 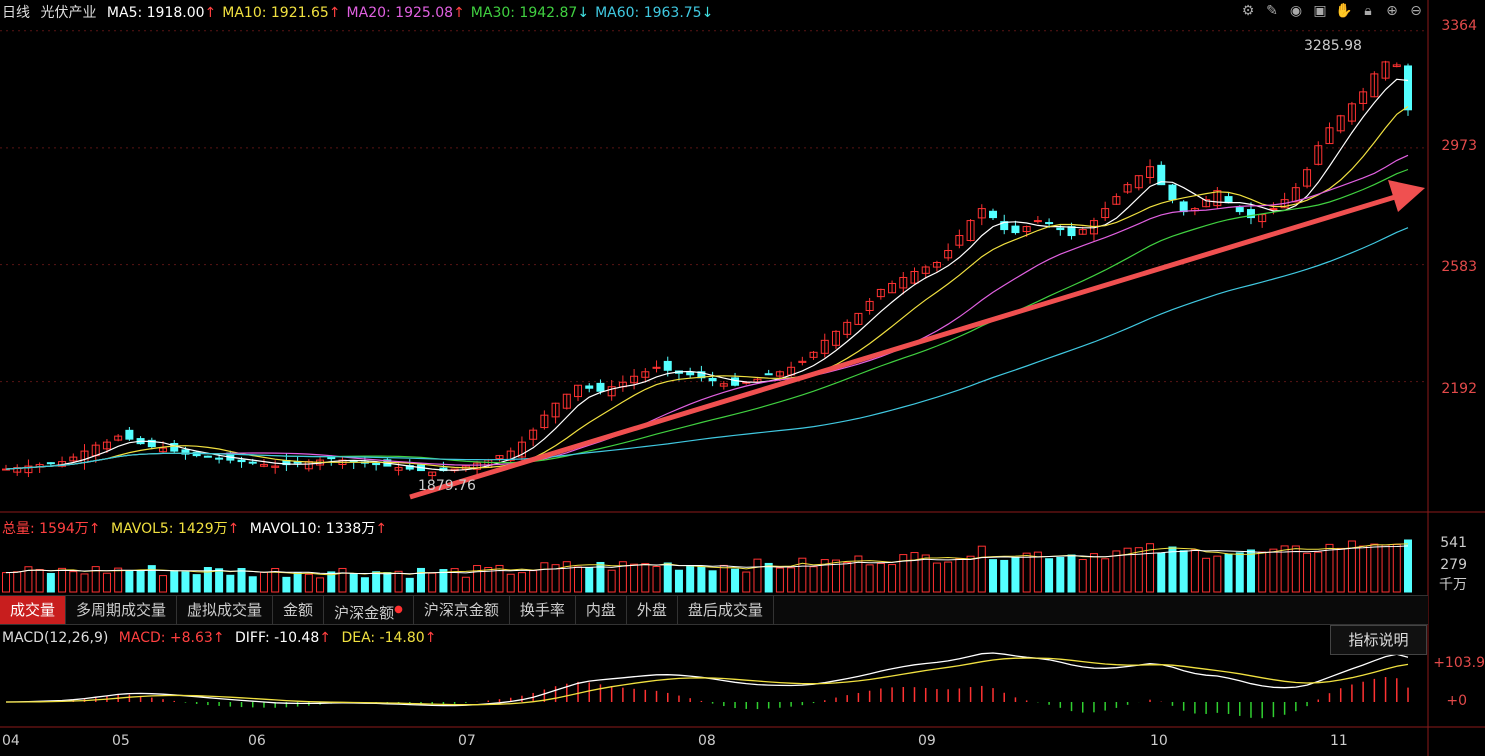 I want to click on indicator-explain-button: 指标说明, so click(x=1378, y=640).